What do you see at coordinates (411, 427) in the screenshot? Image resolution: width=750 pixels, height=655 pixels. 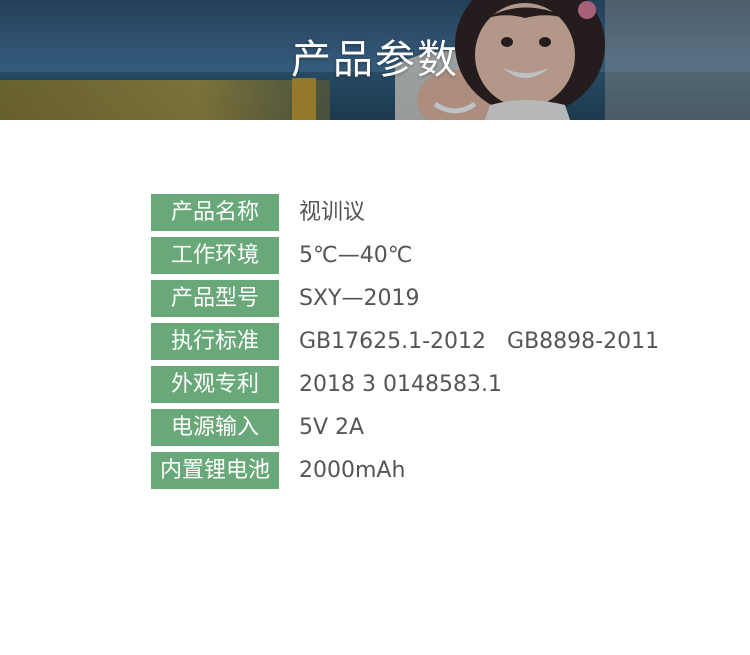 I see `spec-row-power-input: 电源输入 5V 2A` at bounding box center [411, 427].